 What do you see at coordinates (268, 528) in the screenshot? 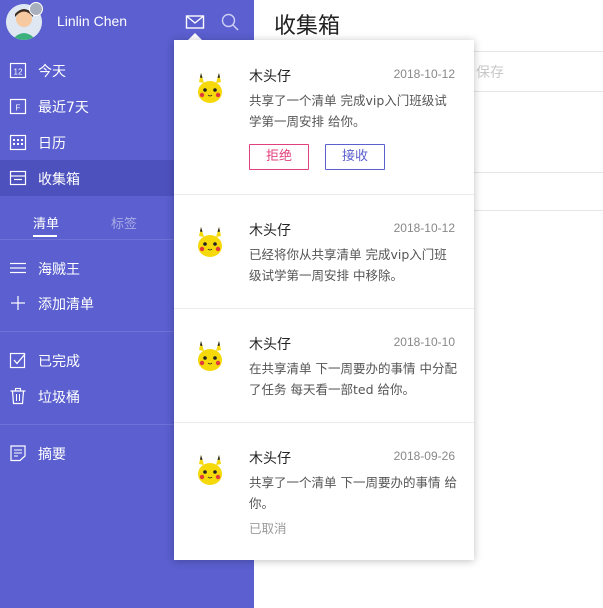
I see `notification-status: 已取消` at bounding box center [268, 528].